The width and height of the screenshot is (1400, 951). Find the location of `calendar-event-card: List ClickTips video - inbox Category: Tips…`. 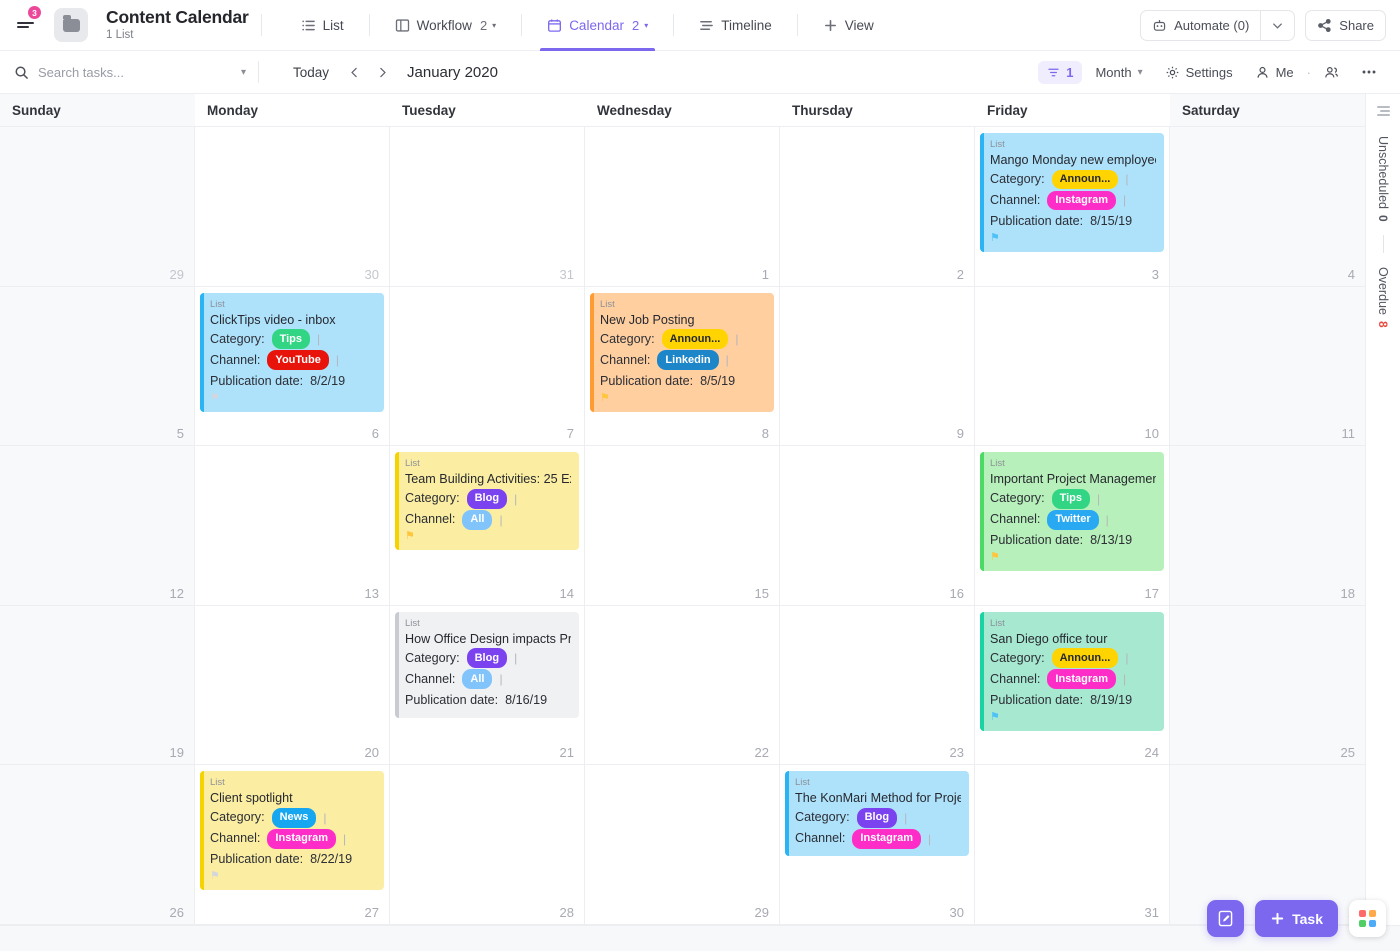

calendar-event-card: List ClickTips video - inbox Category: Tips… is located at coordinates (292, 352).